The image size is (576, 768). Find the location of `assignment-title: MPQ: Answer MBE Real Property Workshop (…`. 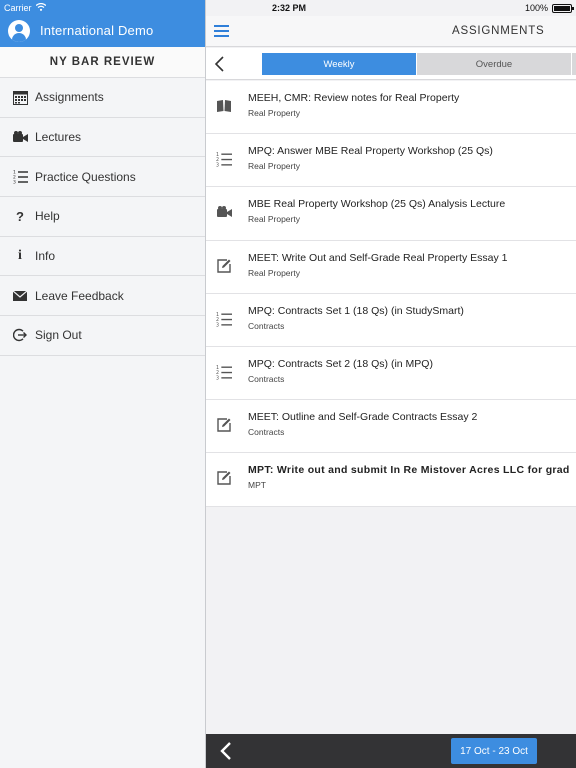

assignment-title: MPQ: Answer MBE Real Property Workshop (… is located at coordinates (370, 151).